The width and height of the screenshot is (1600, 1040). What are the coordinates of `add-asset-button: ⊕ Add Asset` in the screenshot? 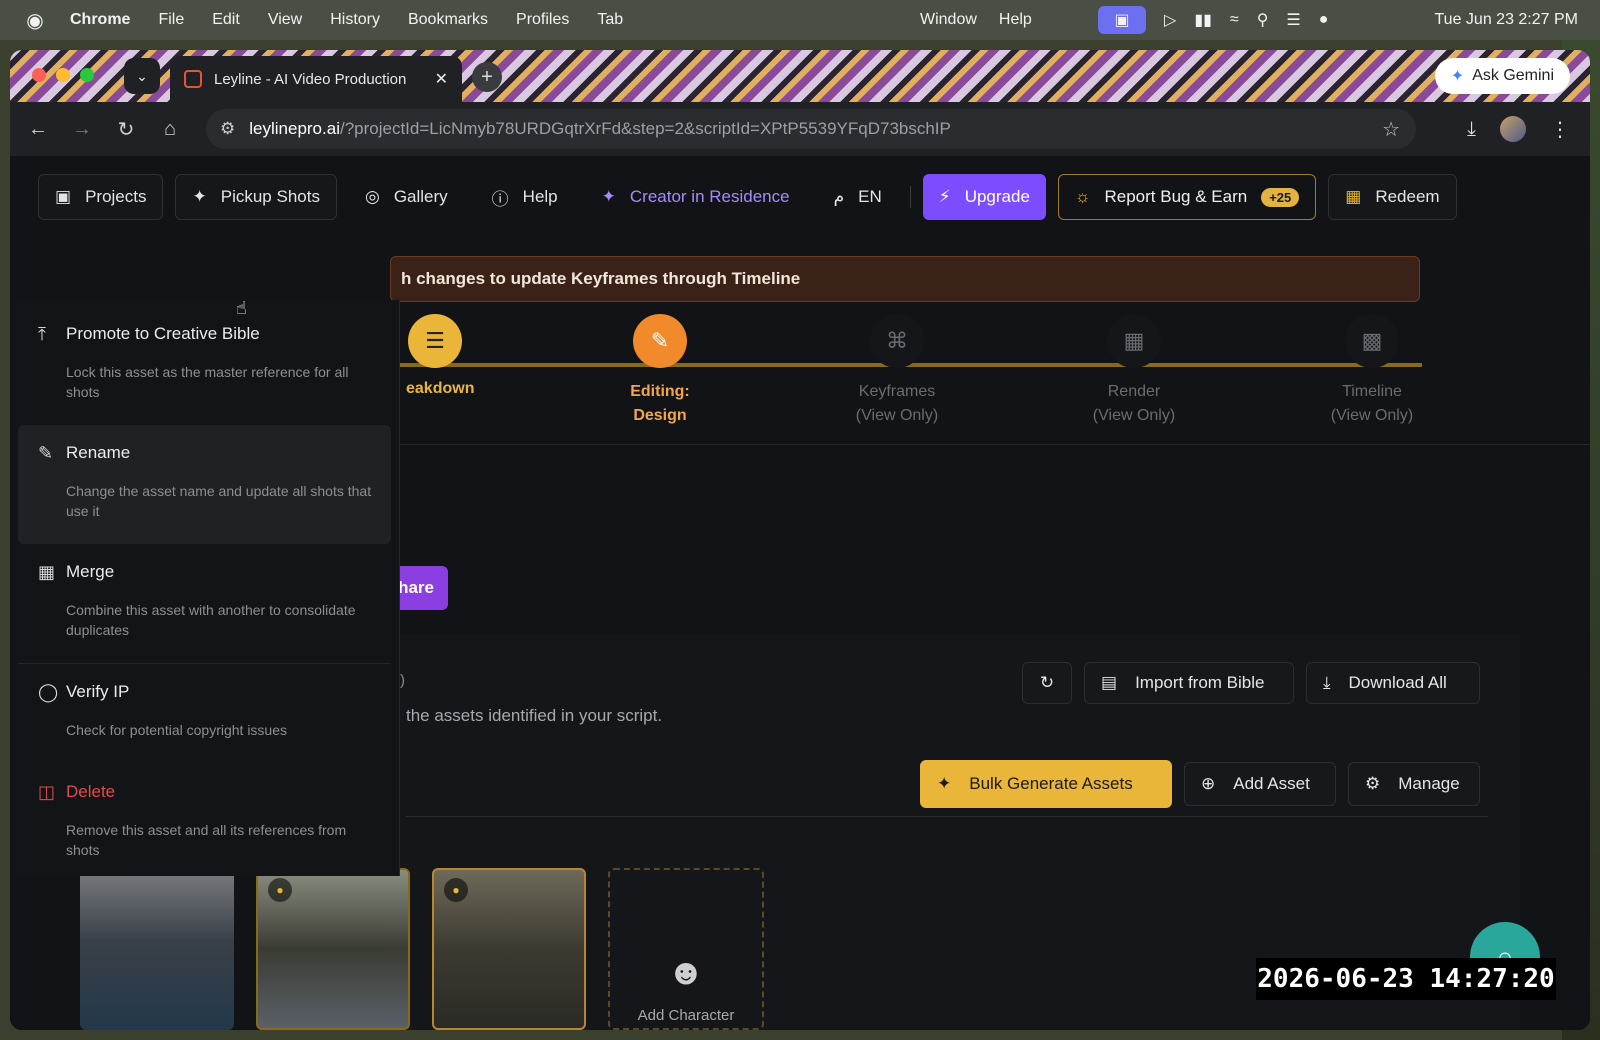 It's located at (1260, 784).